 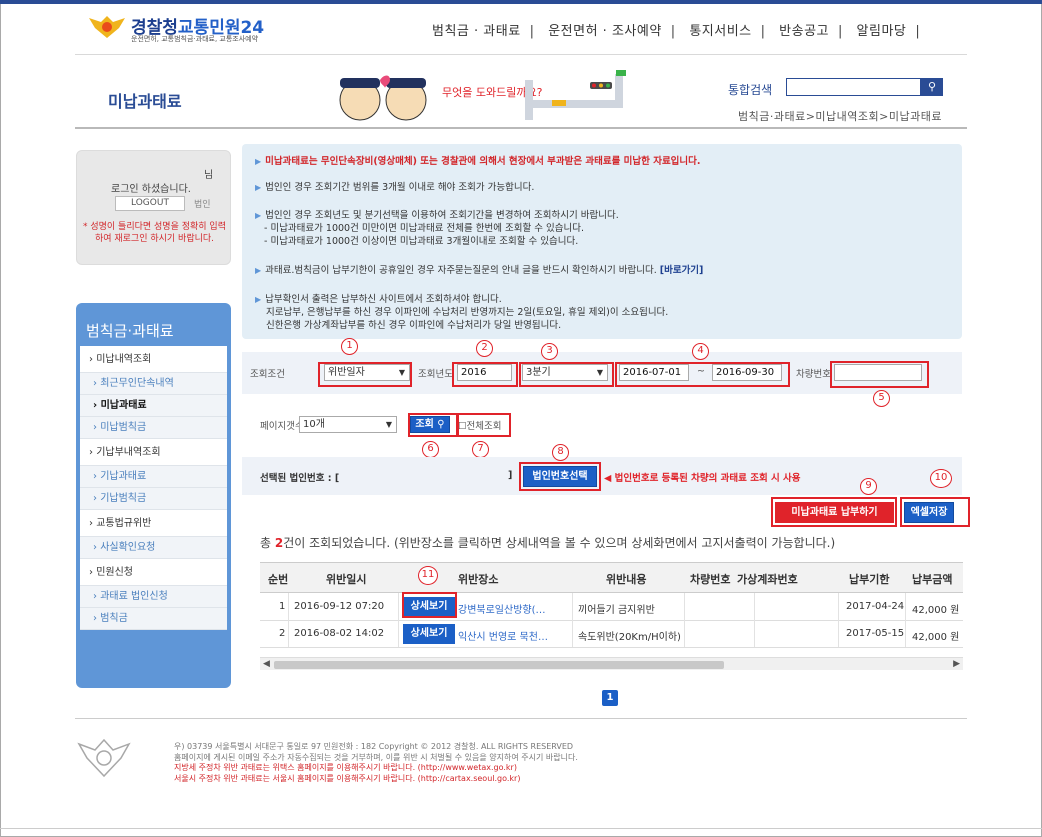 I want to click on due-date: 2017-05-15, so click(x=875, y=633).